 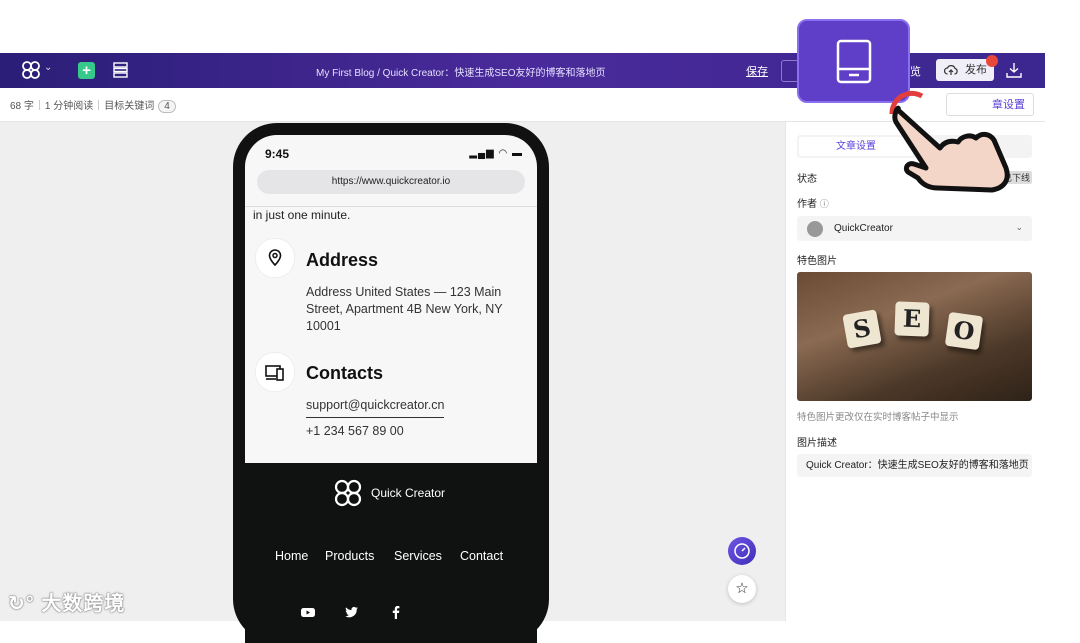 What do you see at coordinates (951, 70) in the screenshot?
I see `cloud-upload-icon` at bounding box center [951, 70].